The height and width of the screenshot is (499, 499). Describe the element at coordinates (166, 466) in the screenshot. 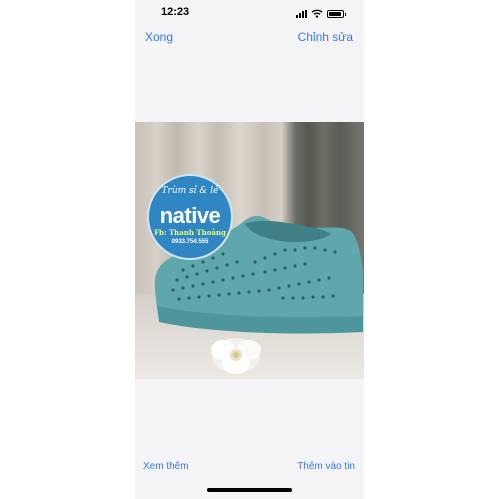

I see `see-more-button: Xem thêm` at that location.